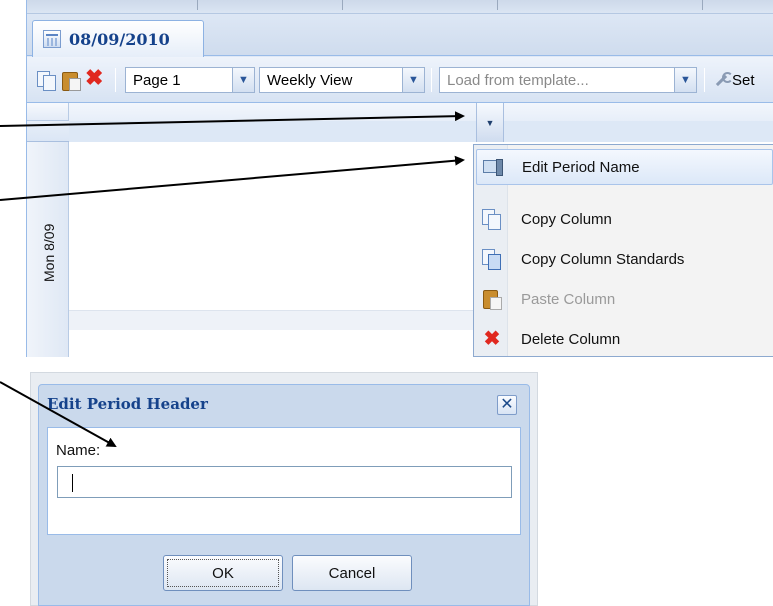 The image size is (773, 606). Describe the element at coordinates (421, 131) in the screenshot. I see `column-header-bar` at that location.